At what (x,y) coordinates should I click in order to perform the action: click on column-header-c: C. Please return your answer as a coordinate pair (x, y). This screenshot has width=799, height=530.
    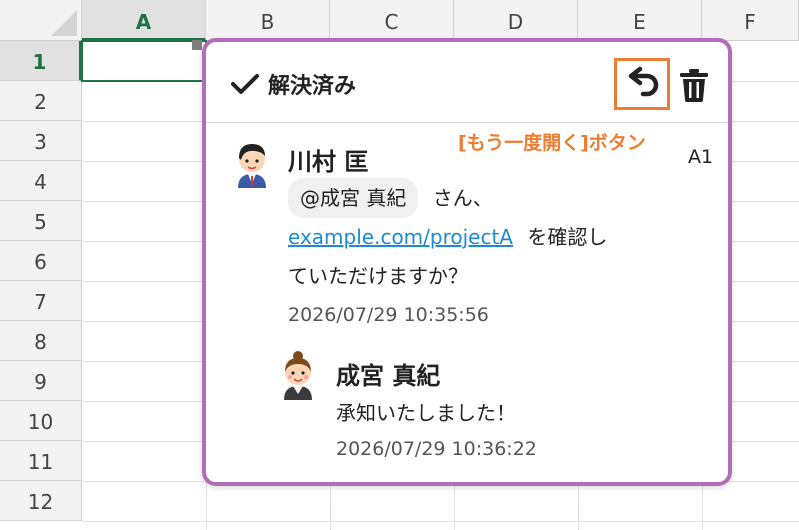
    Looking at the image, I should click on (392, 20).